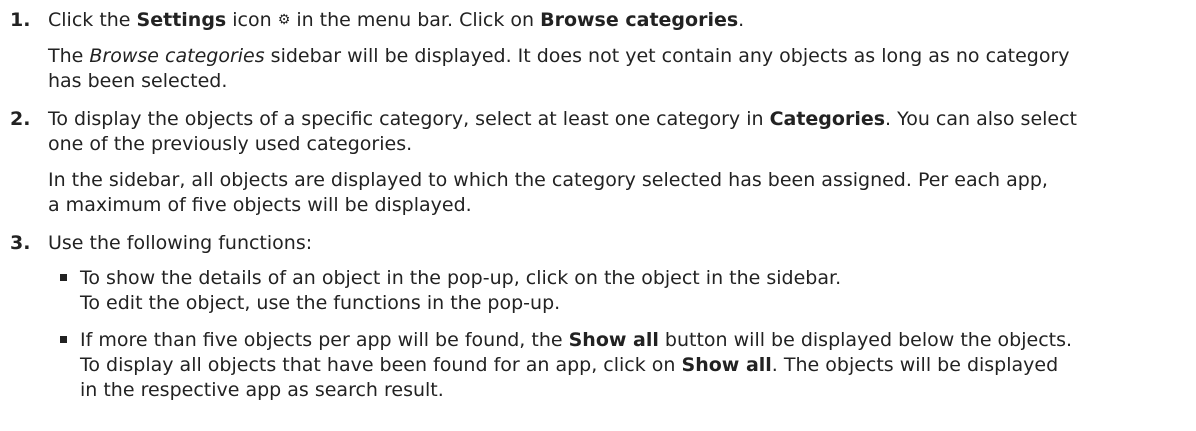 This screenshot has width=1196, height=431. I want to click on step-3-instruction: Use the following functions:, so click(180, 243).